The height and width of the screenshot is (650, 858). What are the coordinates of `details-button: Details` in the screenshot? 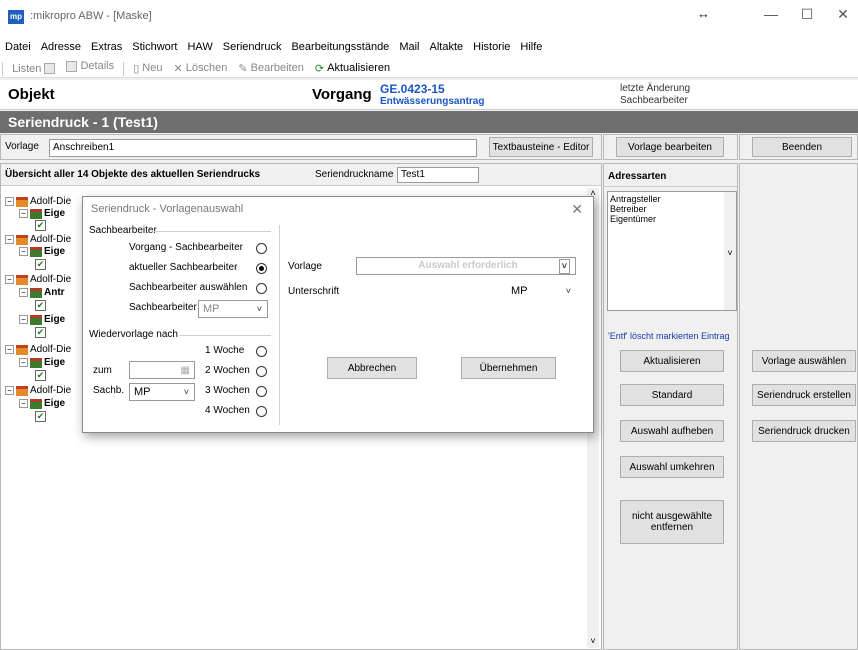 It's located at (90, 66).